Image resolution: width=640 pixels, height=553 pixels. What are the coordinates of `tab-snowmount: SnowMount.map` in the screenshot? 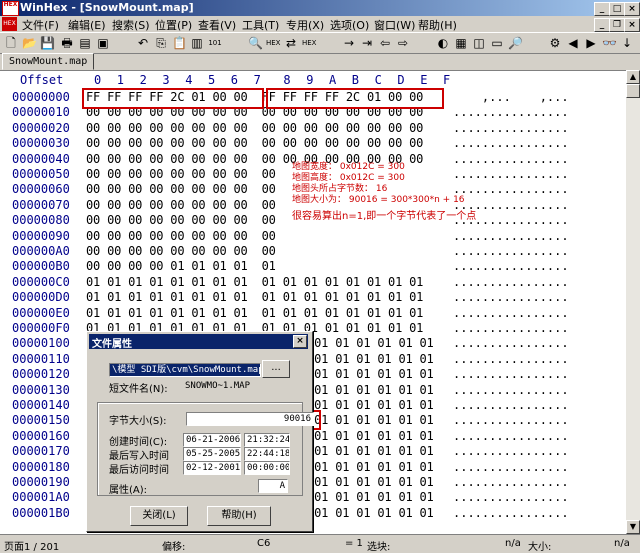 It's located at (48, 61).